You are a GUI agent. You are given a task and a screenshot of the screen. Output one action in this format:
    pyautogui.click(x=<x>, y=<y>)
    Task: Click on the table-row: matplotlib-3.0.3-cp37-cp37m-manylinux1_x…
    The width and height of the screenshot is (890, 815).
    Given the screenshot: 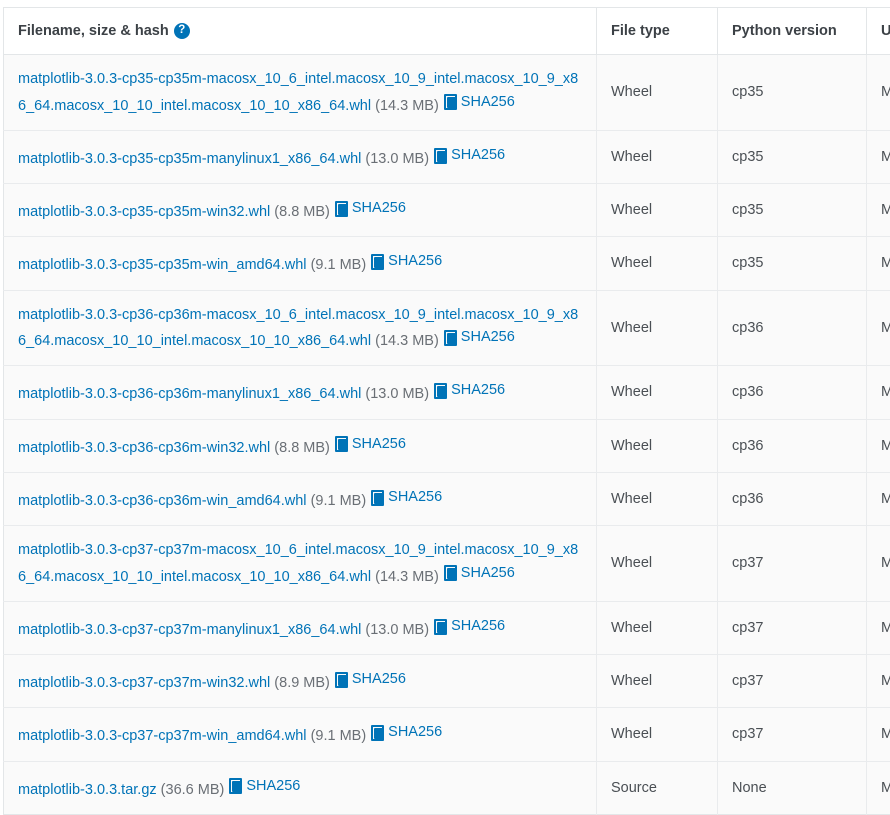 What is the action you would take?
    pyautogui.click(x=447, y=627)
    